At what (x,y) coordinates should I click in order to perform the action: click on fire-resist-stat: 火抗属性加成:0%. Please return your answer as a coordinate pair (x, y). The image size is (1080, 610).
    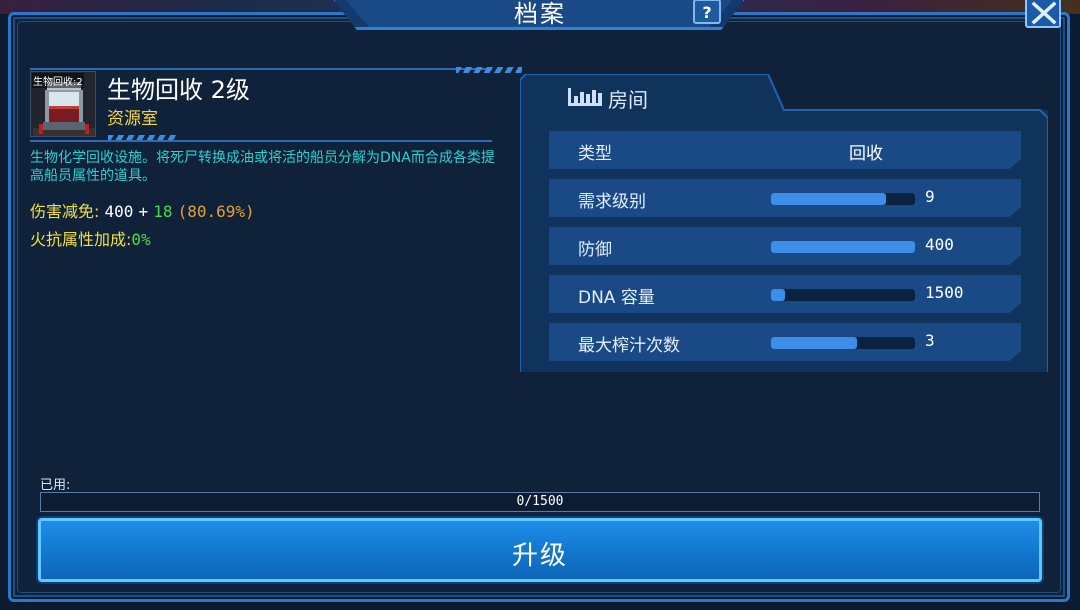
    Looking at the image, I should click on (90, 238).